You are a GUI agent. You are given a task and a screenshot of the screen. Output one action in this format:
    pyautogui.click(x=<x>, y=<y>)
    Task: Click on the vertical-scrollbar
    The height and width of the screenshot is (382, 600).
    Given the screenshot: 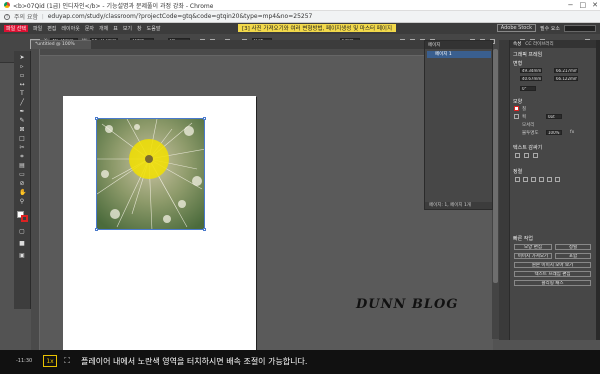 What is the action you would take?
    pyautogui.click(x=495, y=194)
    